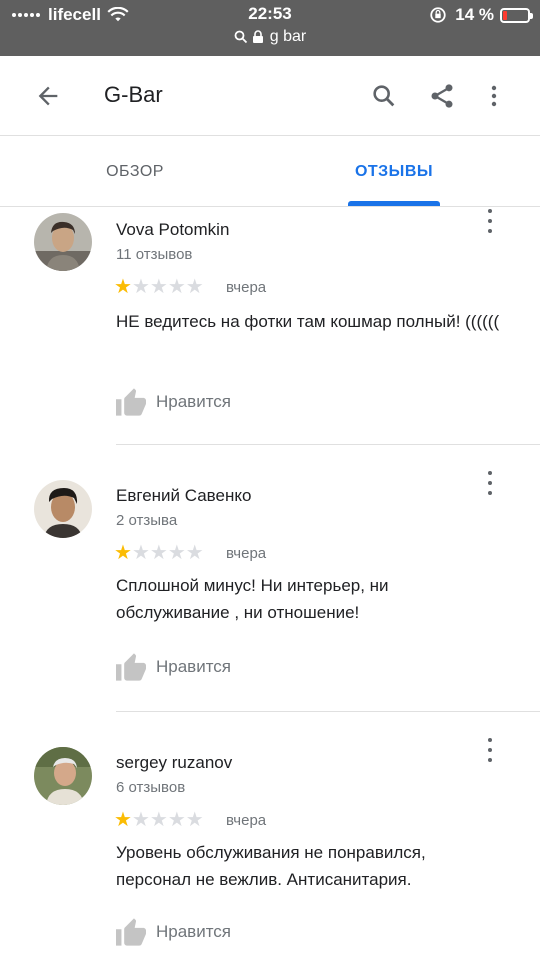  What do you see at coordinates (183, 496) in the screenshot?
I see `review-author: Евгений Савенко` at bounding box center [183, 496].